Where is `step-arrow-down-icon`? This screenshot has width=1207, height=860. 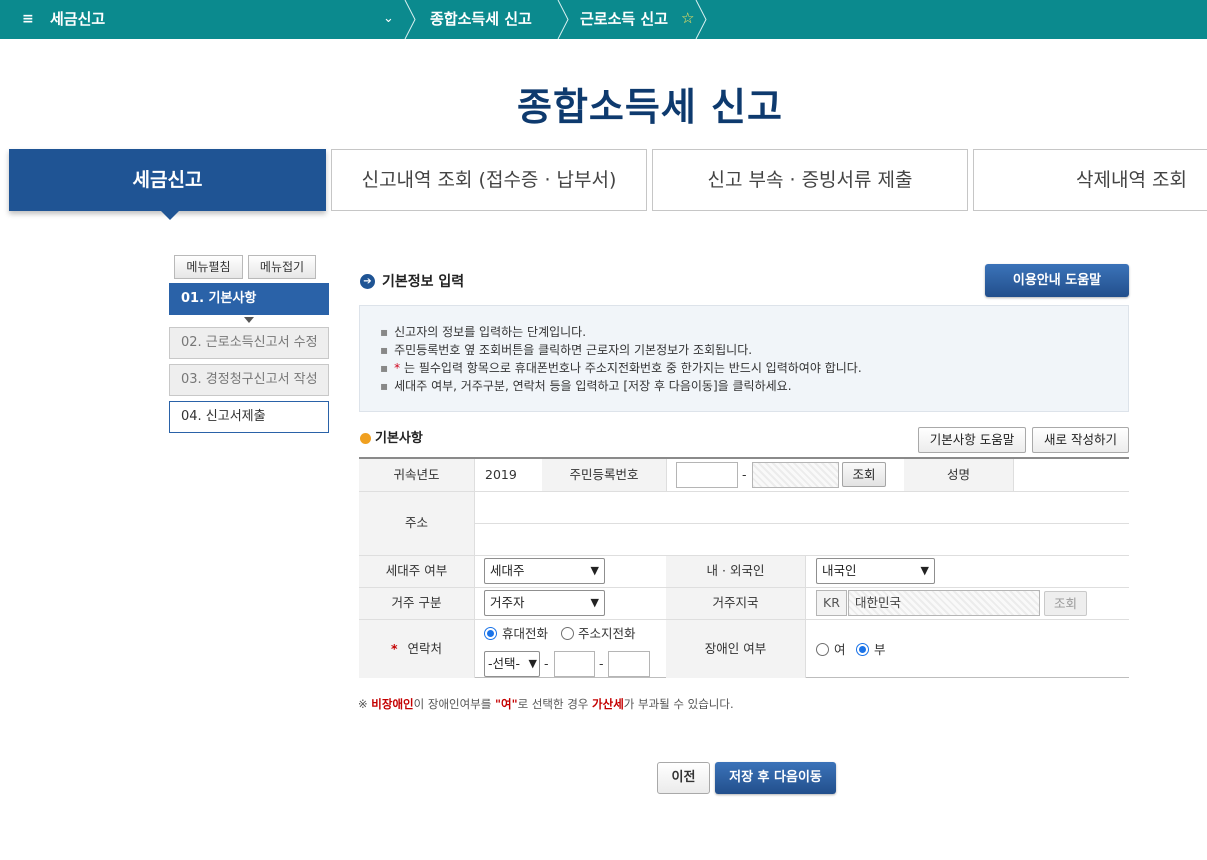
step-arrow-down-icon is located at coordinates (249, 320).